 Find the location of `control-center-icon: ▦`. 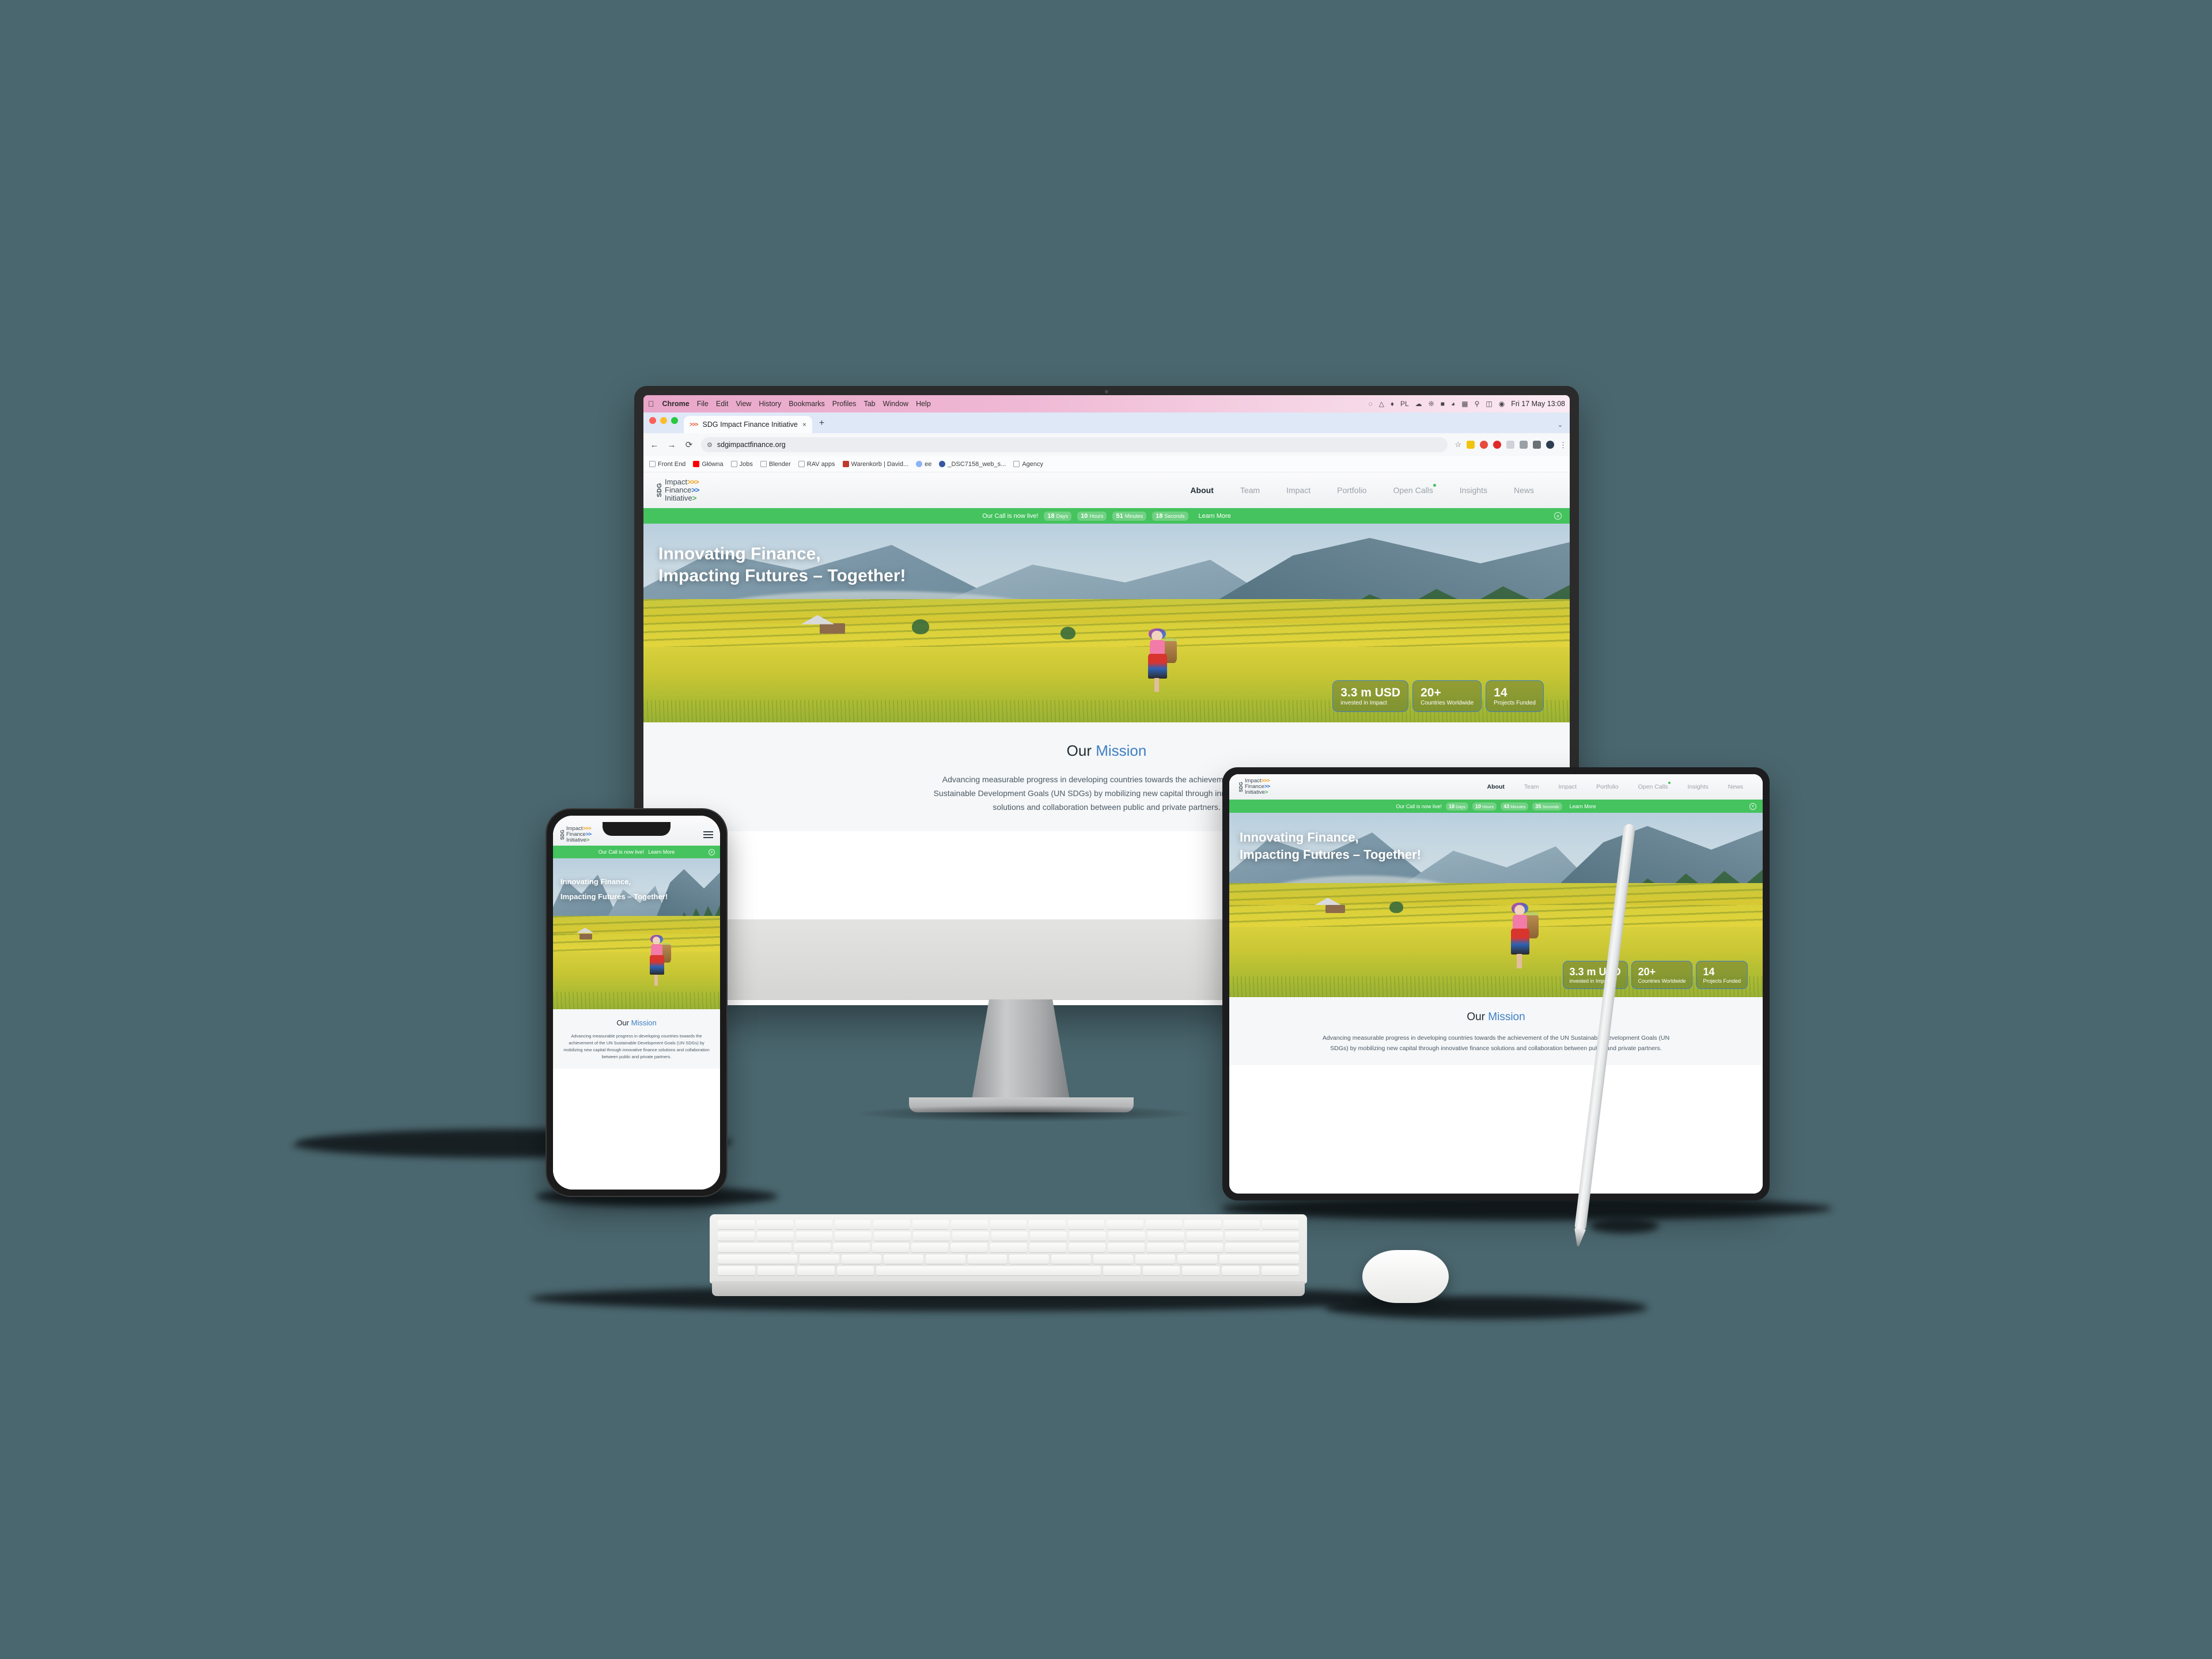

control-center-icon: ▦ is located at coordinates (1464, 404).